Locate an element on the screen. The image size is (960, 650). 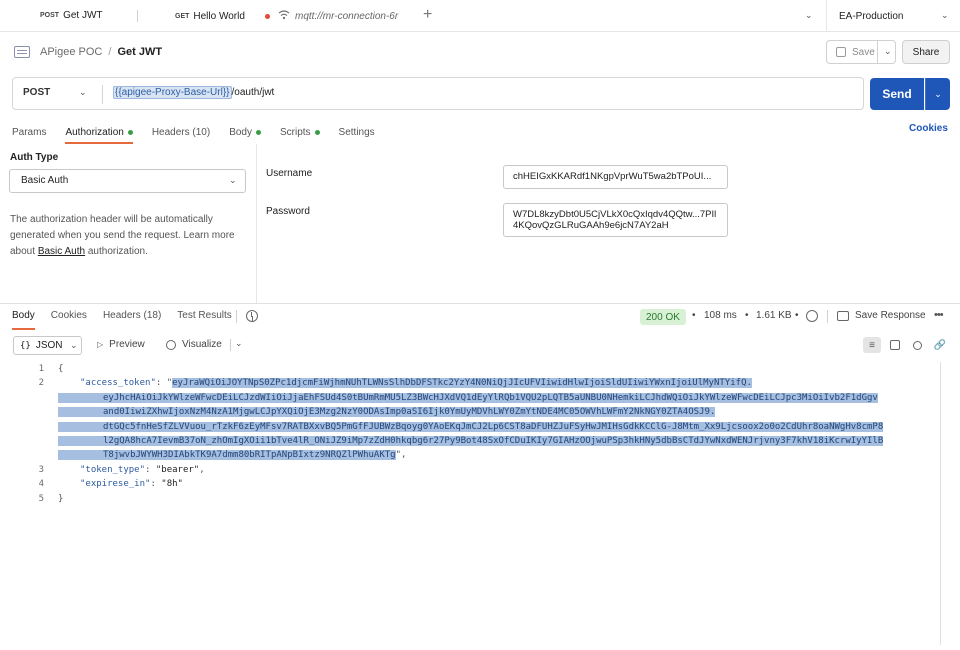
response-time: 108 ms is located at coordinates (720, 315).